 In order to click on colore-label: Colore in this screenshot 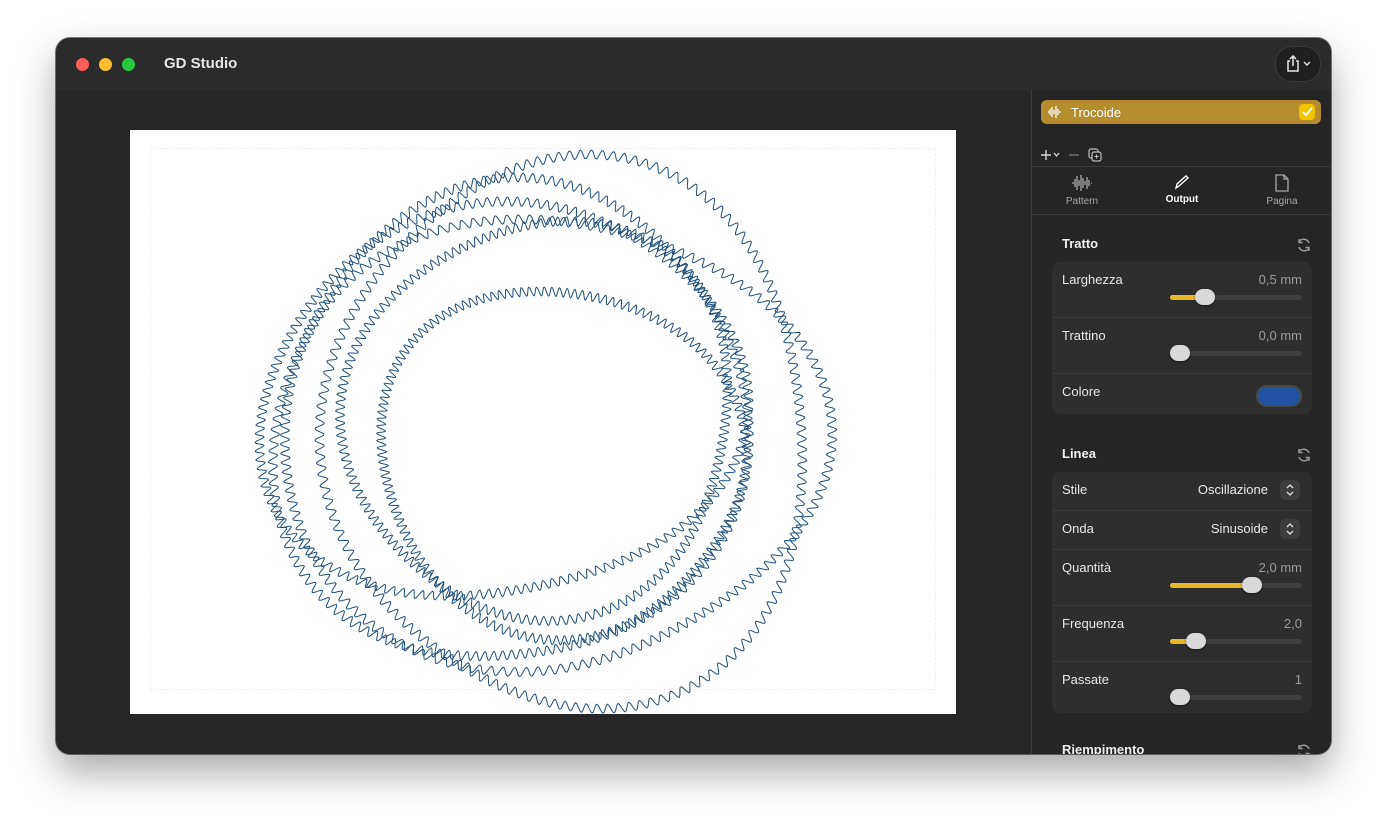, I will do `click(1081, 391)`.